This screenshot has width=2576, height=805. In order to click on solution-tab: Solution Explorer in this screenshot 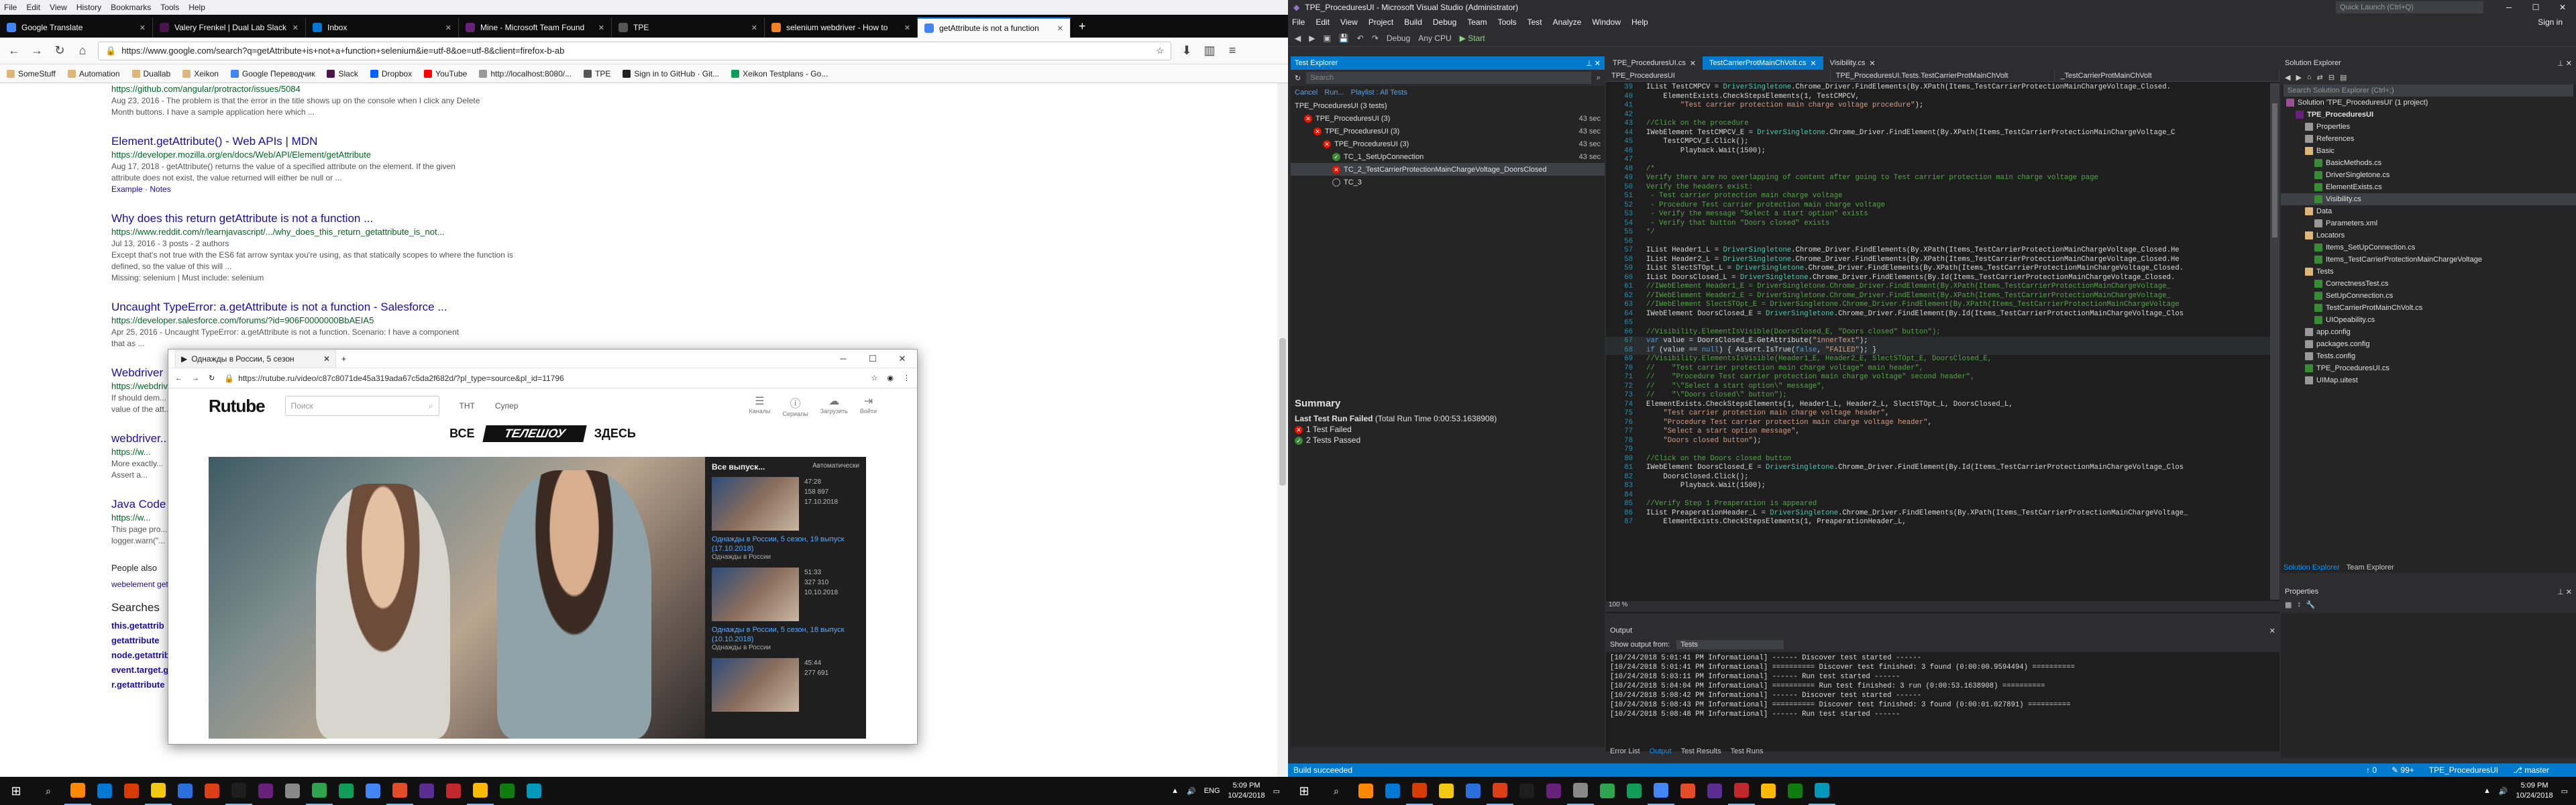, I will do `click(2312, 569)`.